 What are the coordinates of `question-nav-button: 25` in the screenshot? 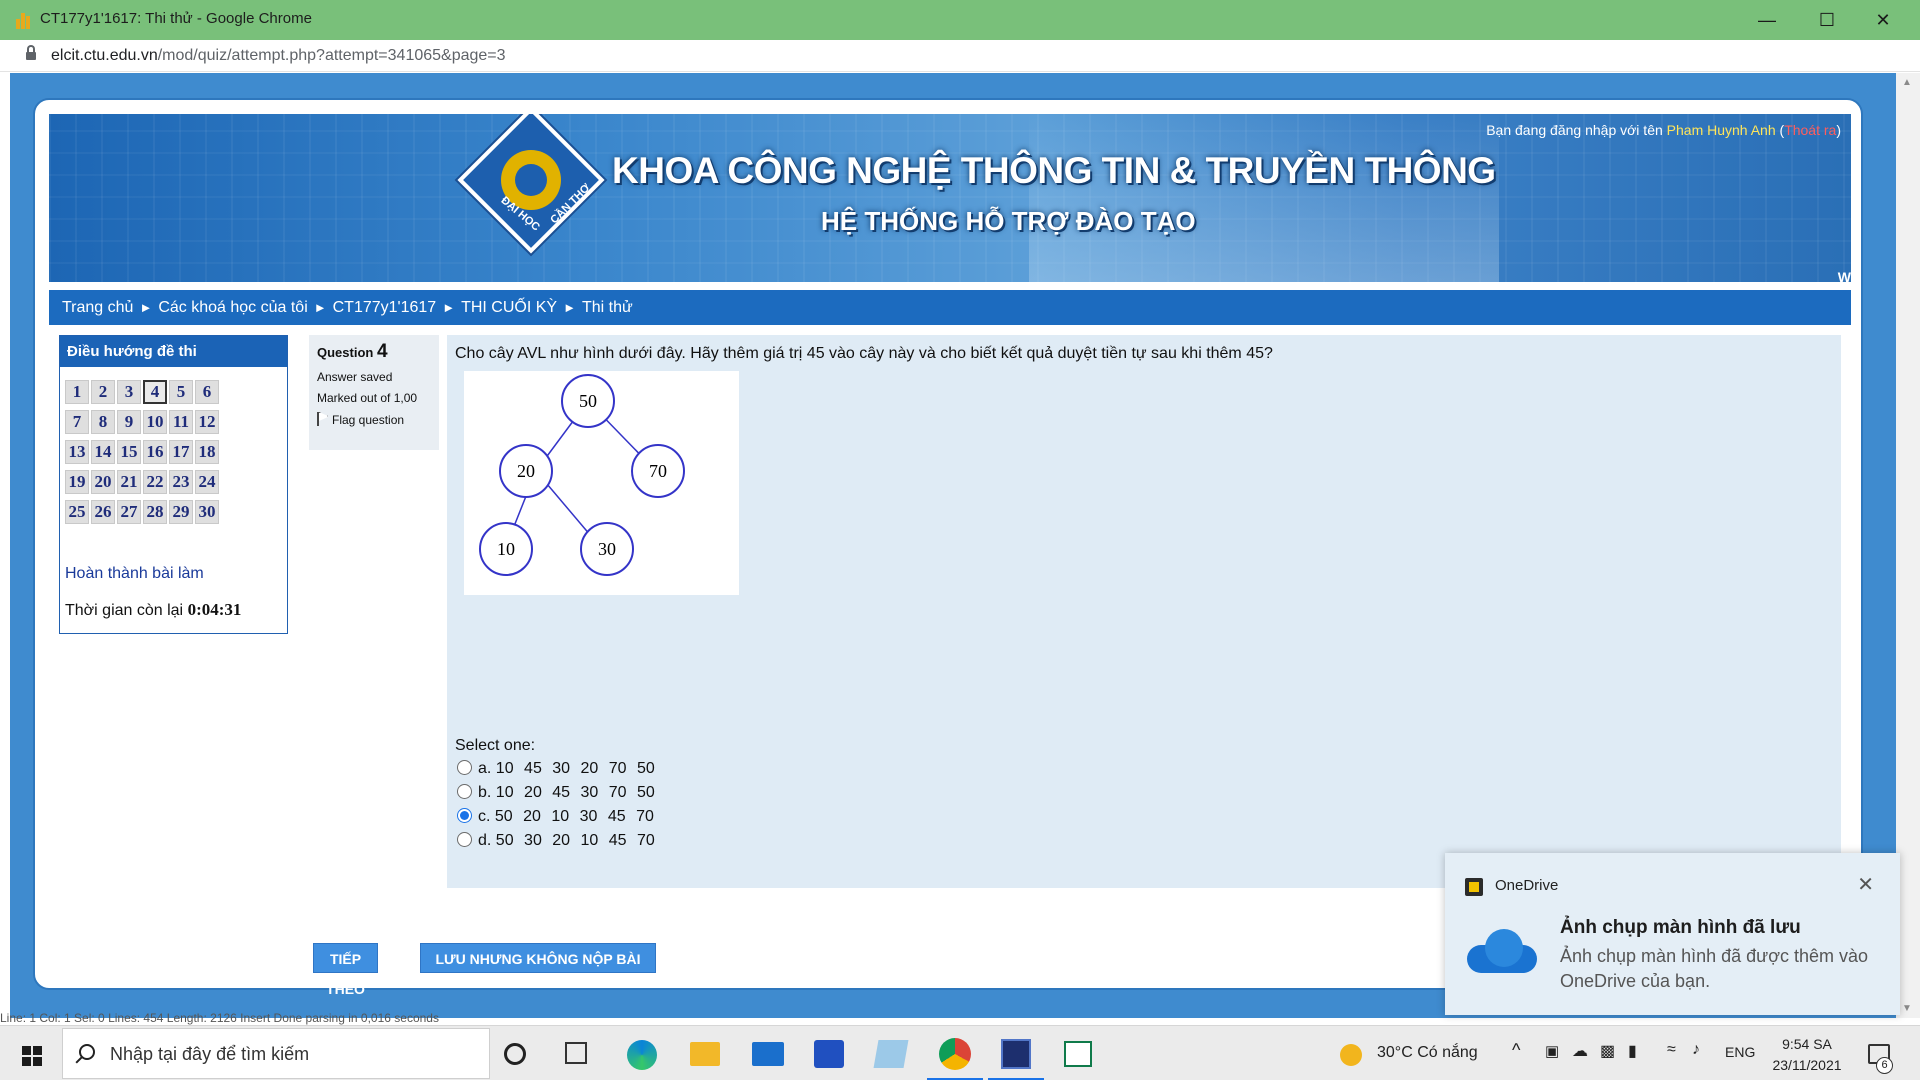 It's located at (77, 512).